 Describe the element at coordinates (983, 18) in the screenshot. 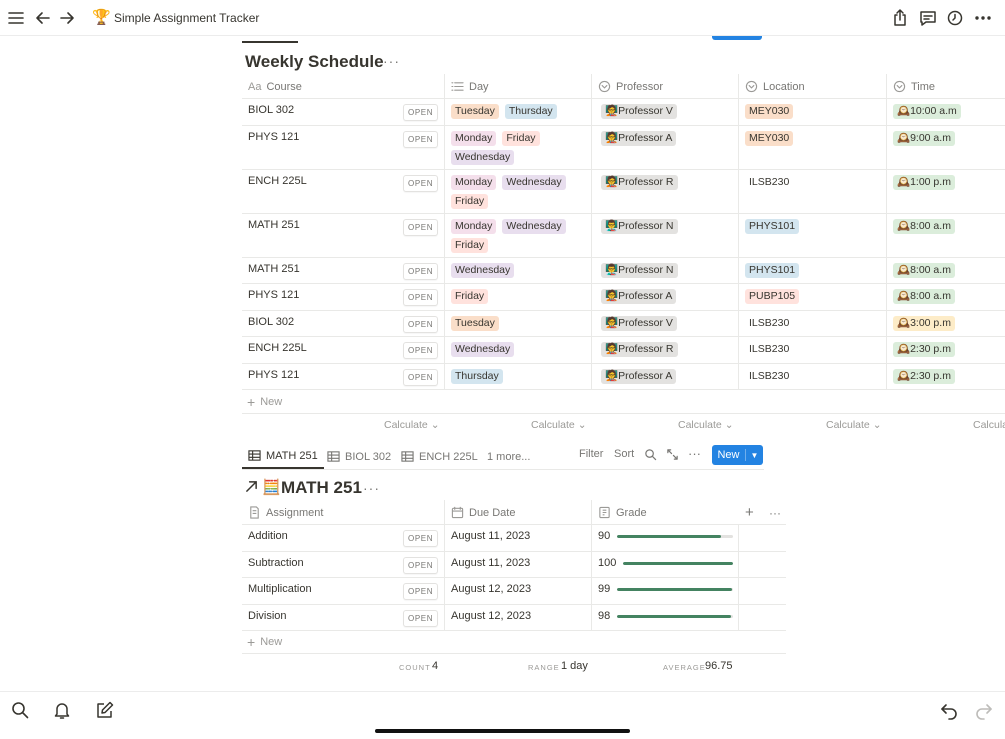

I see `more-icon` at that location.